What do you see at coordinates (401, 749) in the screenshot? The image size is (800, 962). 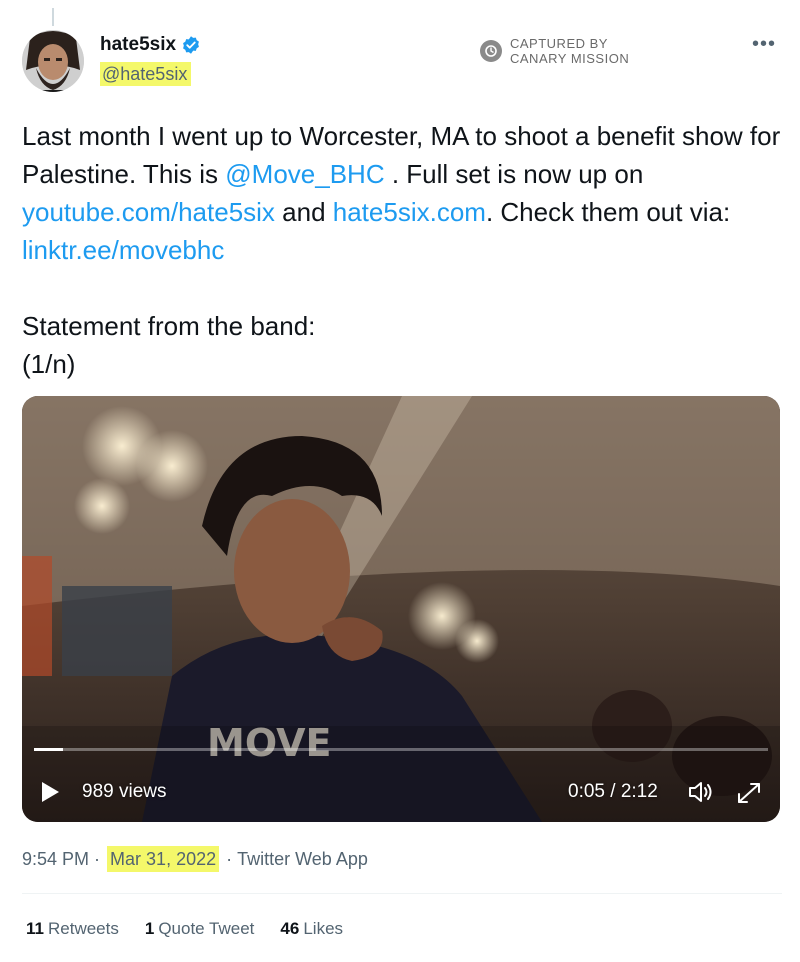 I see `video-progress-bar` at bounding box center [401, 749].